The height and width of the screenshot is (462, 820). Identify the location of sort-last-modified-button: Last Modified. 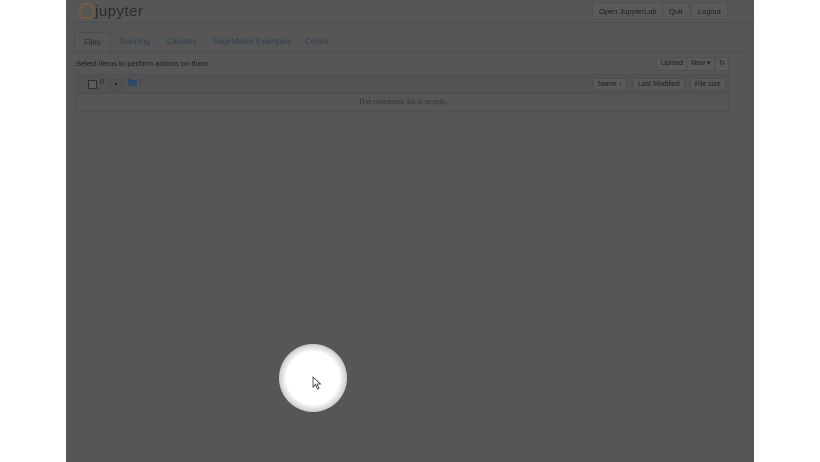
(659, 84).